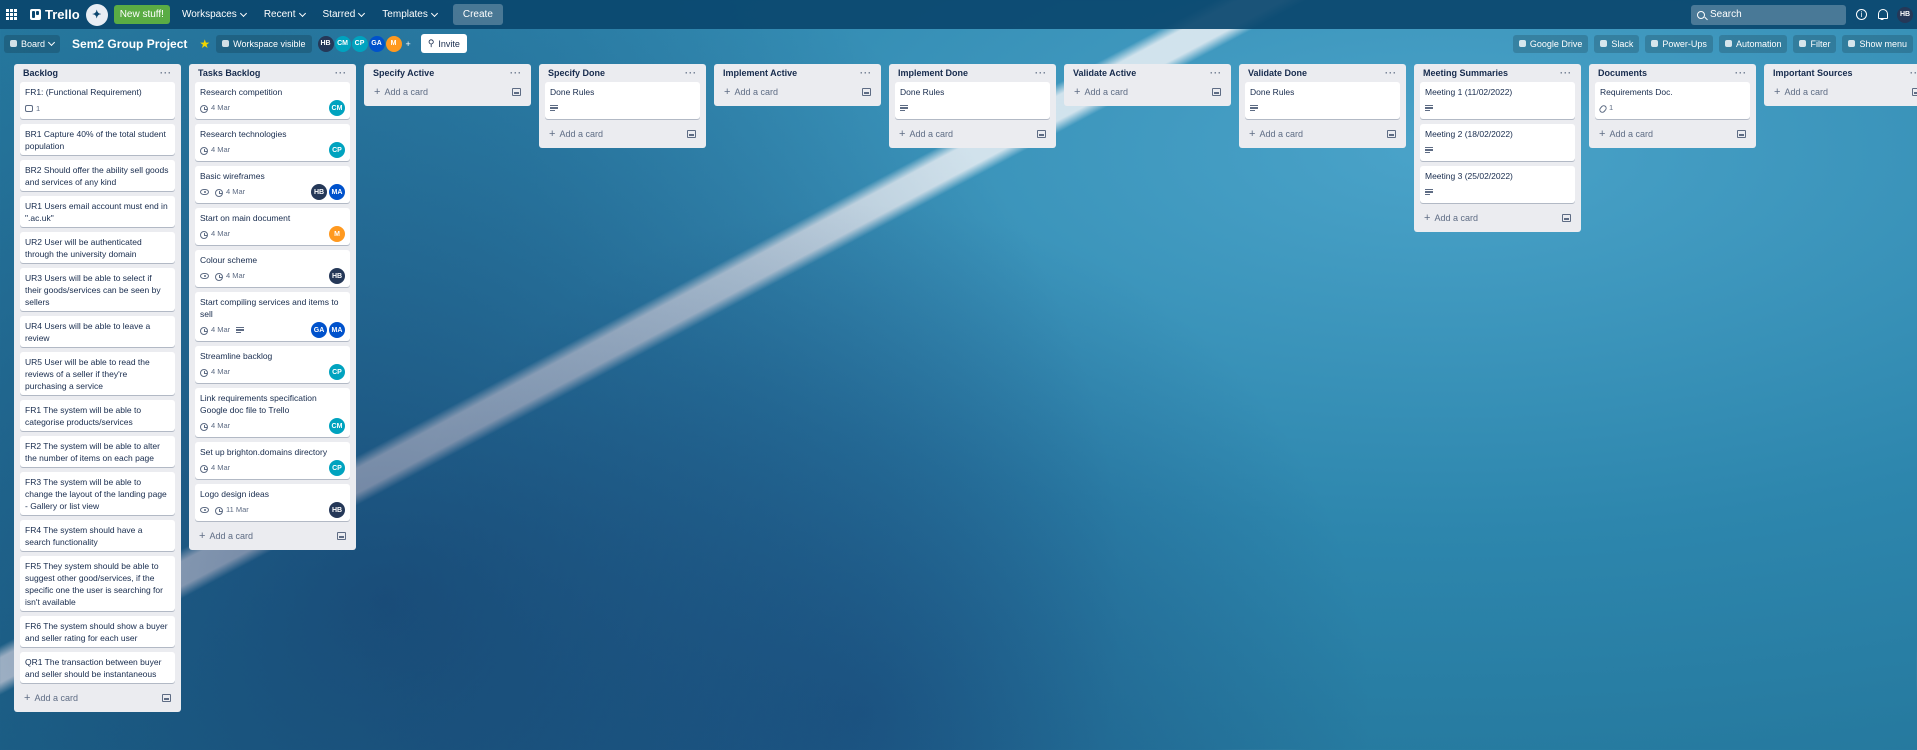  What do you see at coordinates (1497, 184) in the screenshot?
I see `card: Meeting 3 (25/02/2022)` at bounding box center [1497, 184].